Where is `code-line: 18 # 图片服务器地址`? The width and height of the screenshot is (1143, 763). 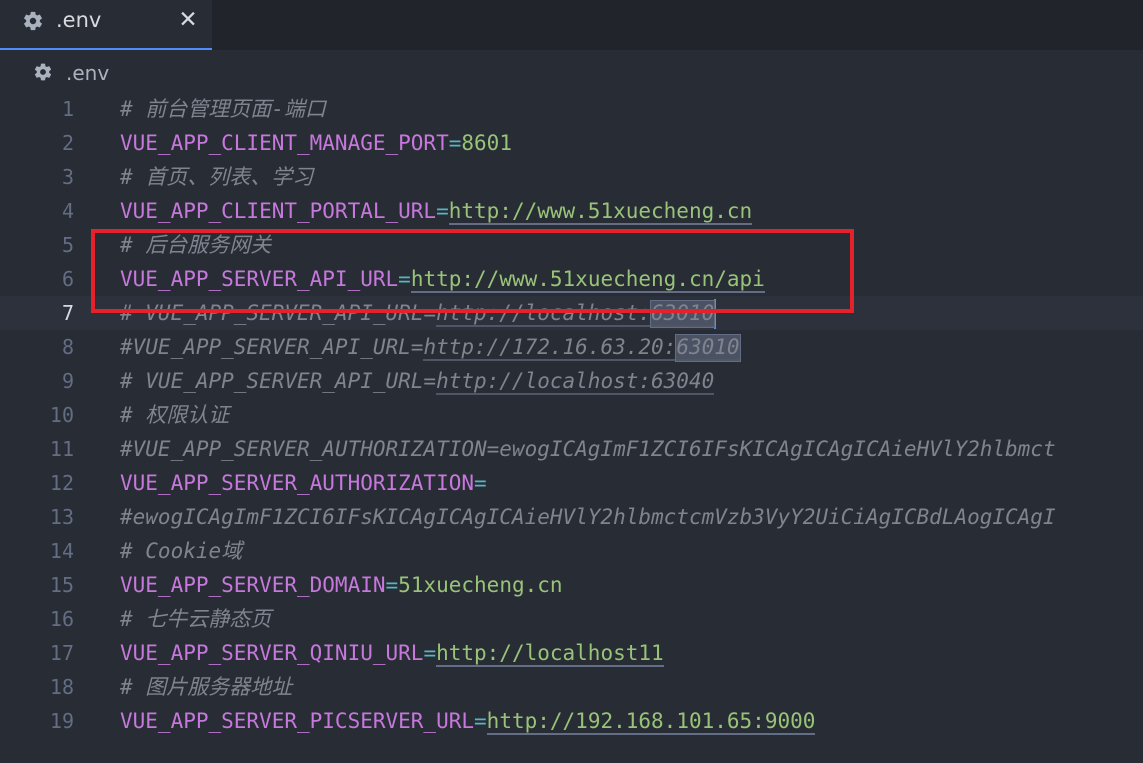
code-line: 18 # 图片服务器地址 is located at coordinates (571, 687).